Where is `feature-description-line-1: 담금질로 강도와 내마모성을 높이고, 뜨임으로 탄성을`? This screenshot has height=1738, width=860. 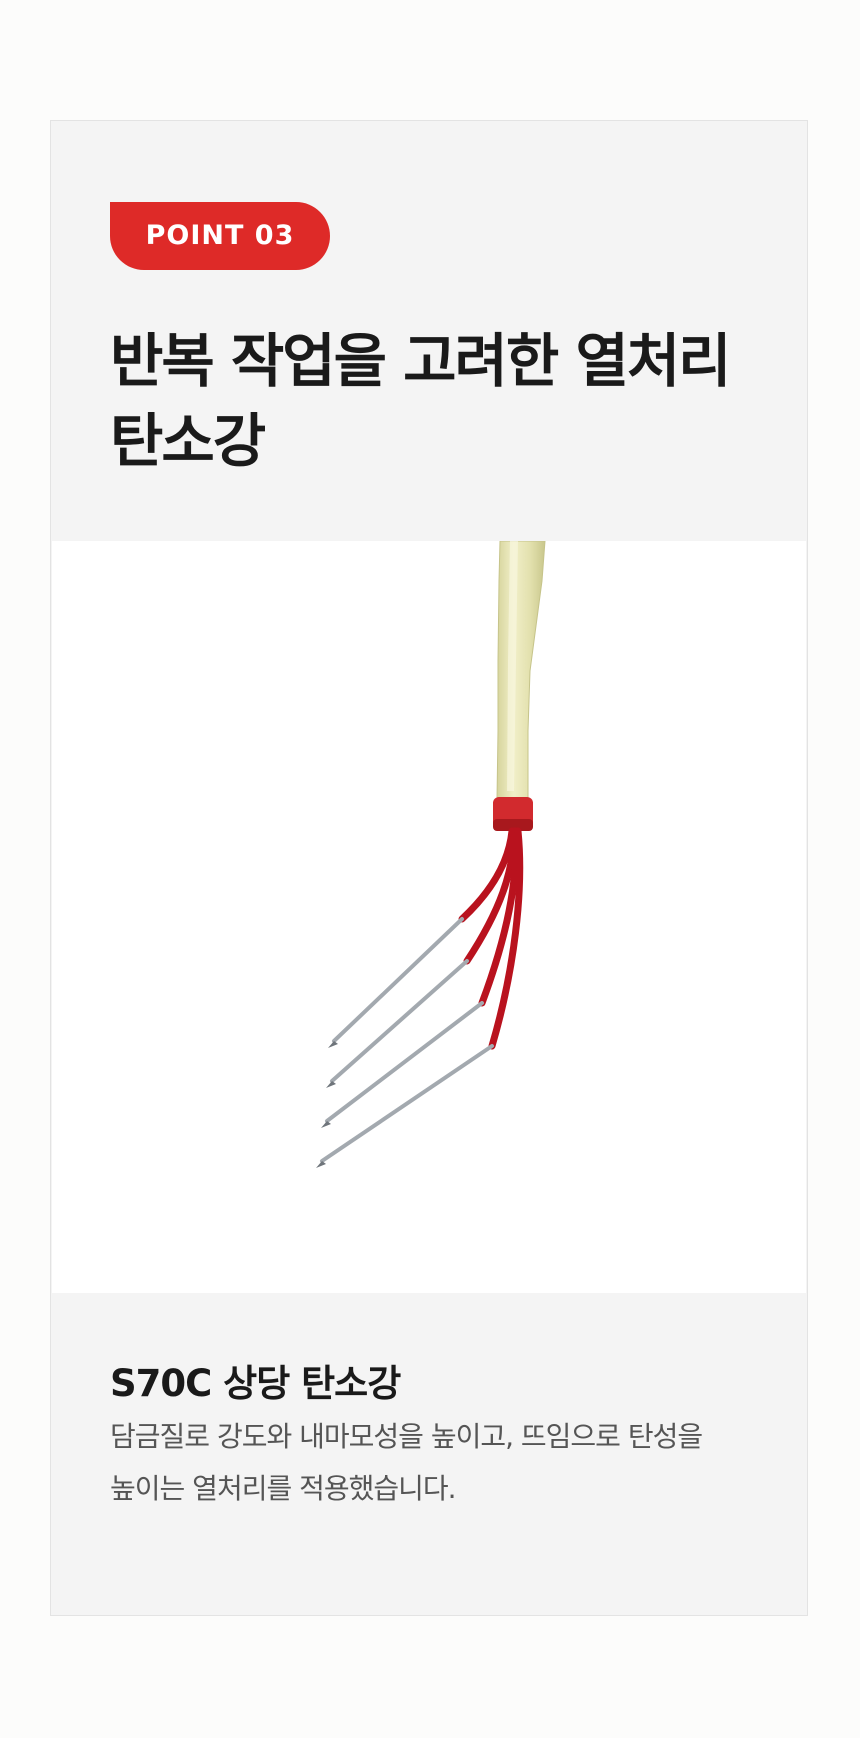 feature-description-line-1: 담금질로 강도와 내마모성을 높이고, 뜨임으로 탄성을 is located at coordinates (406, 1436).